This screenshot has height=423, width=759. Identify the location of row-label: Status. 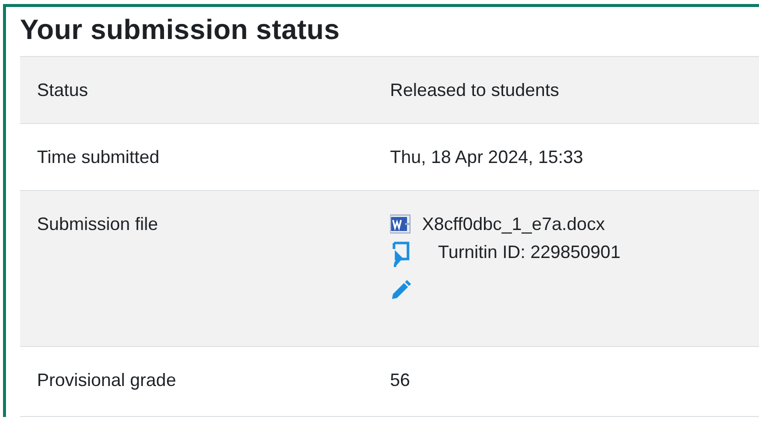
(63, 90).